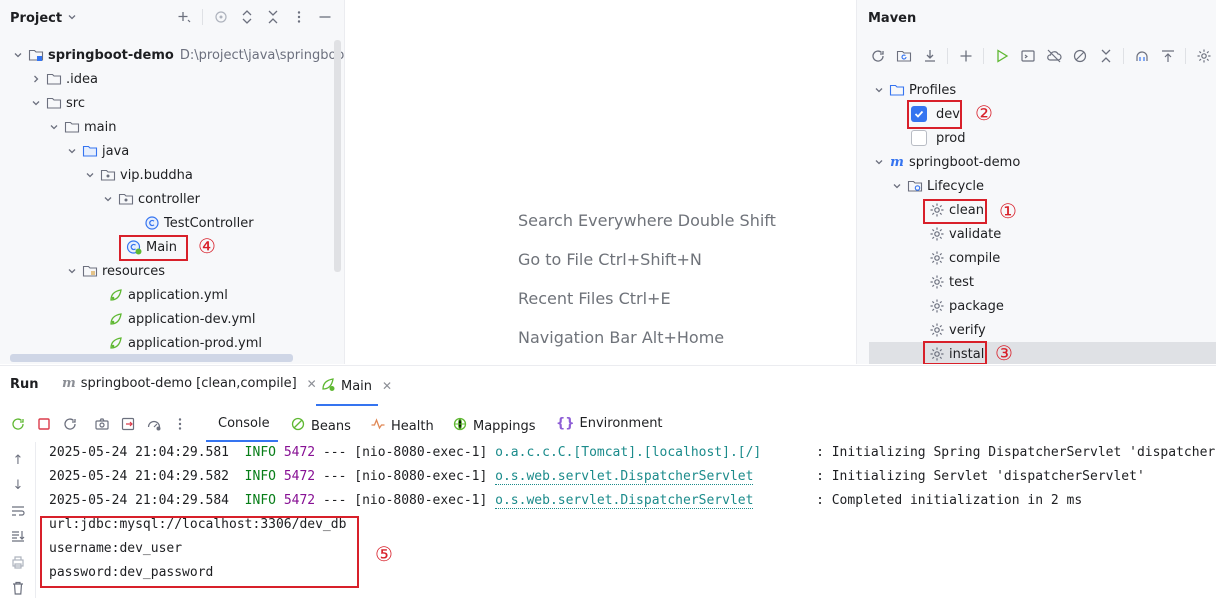  Describe the element at coordinates (18, 511) in the screenshot. I see `soft-wrap-icon` at that location.